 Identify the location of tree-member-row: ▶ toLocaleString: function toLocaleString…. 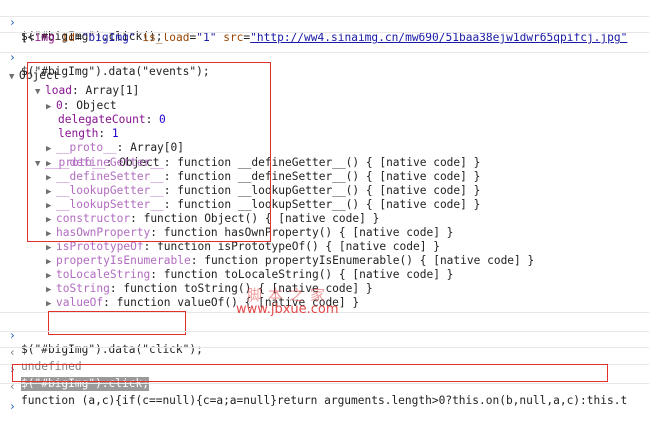
(324, 275).